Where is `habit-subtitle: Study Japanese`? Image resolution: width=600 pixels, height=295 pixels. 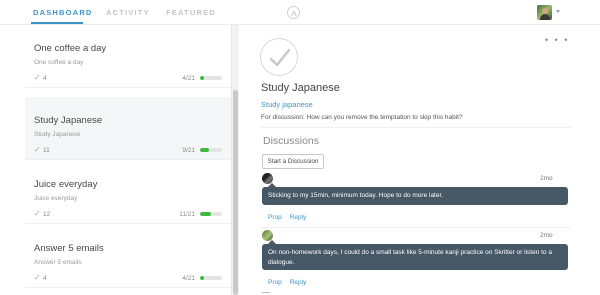 habit-subtitle: Study Japanese is located at coordinates (57, 134).